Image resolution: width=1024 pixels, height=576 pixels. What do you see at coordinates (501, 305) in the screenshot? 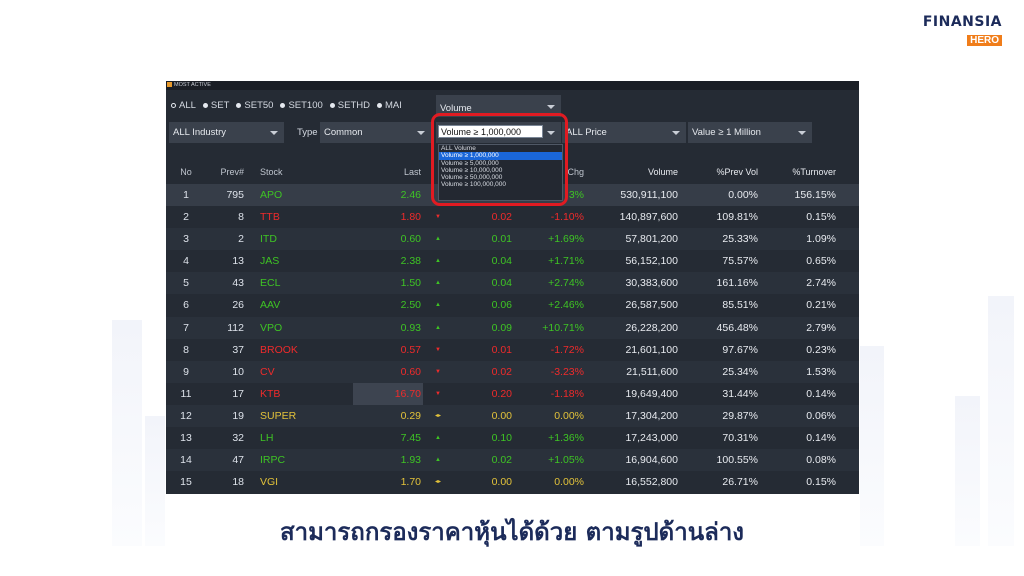
I see `cell-chg: 0.06` at bounding box center [501, 305].